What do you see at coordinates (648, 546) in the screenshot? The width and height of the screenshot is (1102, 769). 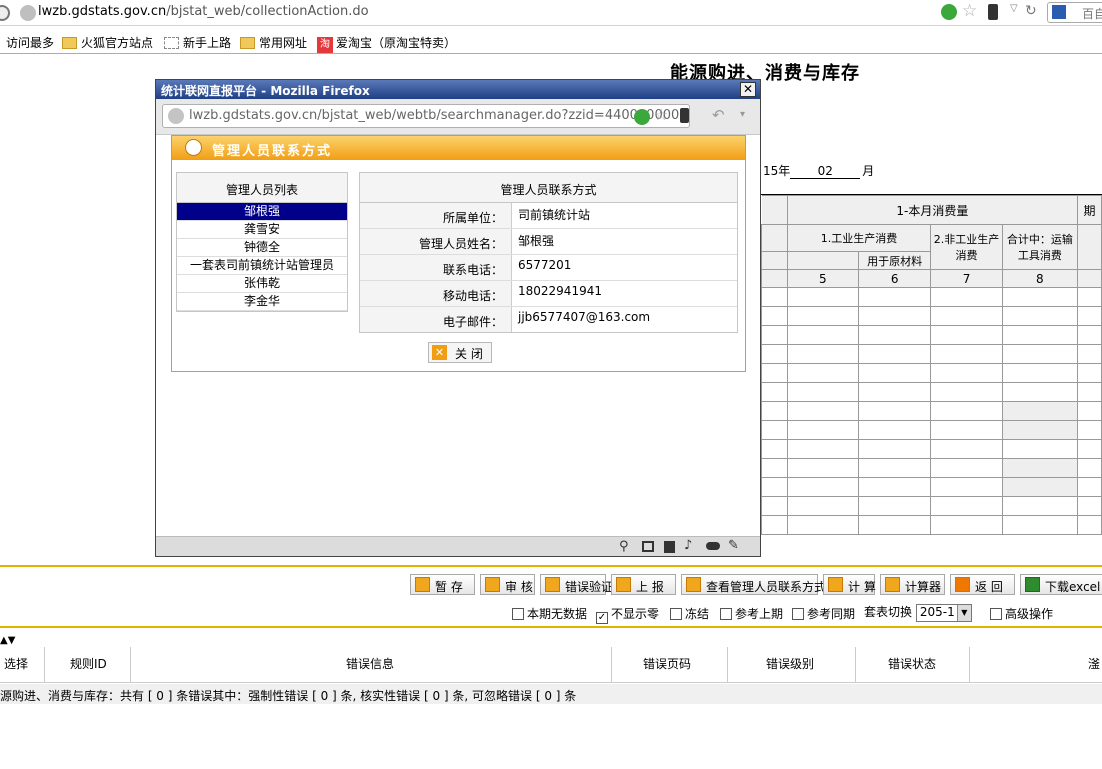 I see `window-icon` at bounding box center [648, 546].